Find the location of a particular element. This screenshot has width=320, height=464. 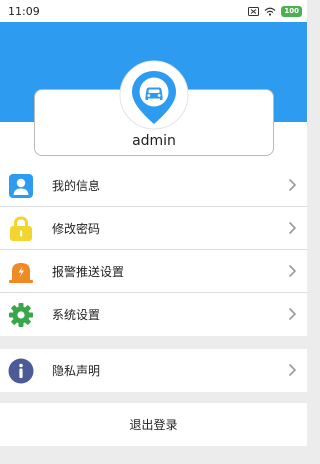

car-pin-avatar-icon is located at coordinates (154, 95).